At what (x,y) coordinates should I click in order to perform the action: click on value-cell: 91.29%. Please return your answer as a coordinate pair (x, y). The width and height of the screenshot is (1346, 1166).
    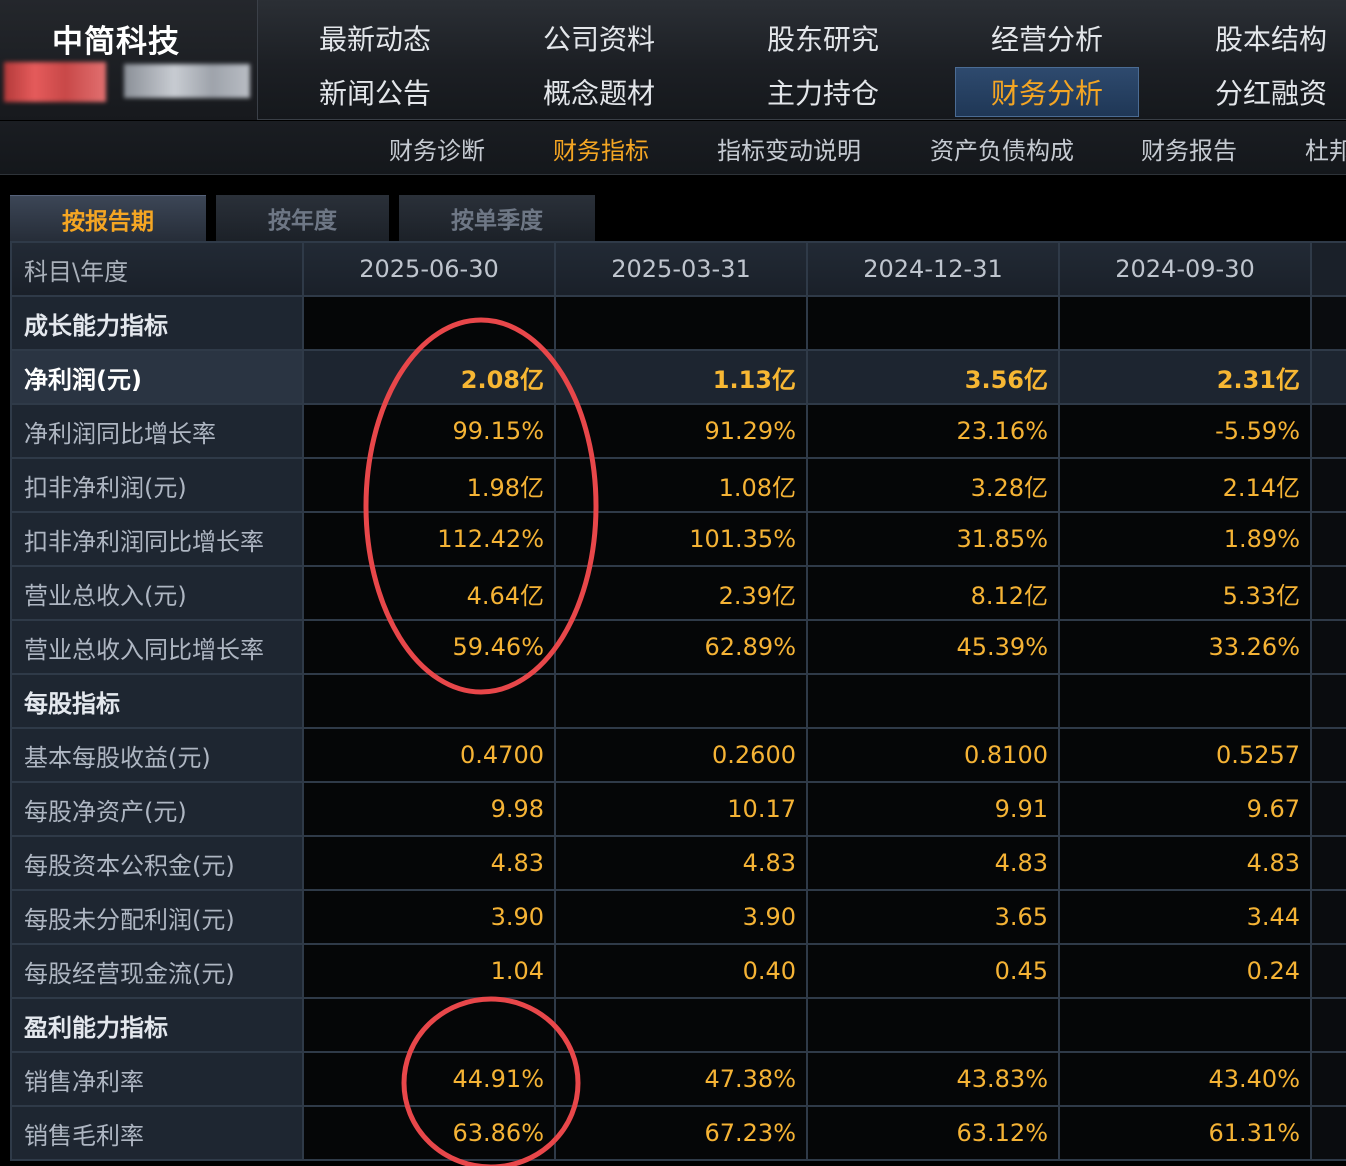
    Looking at the image, I should click on (681, 431).